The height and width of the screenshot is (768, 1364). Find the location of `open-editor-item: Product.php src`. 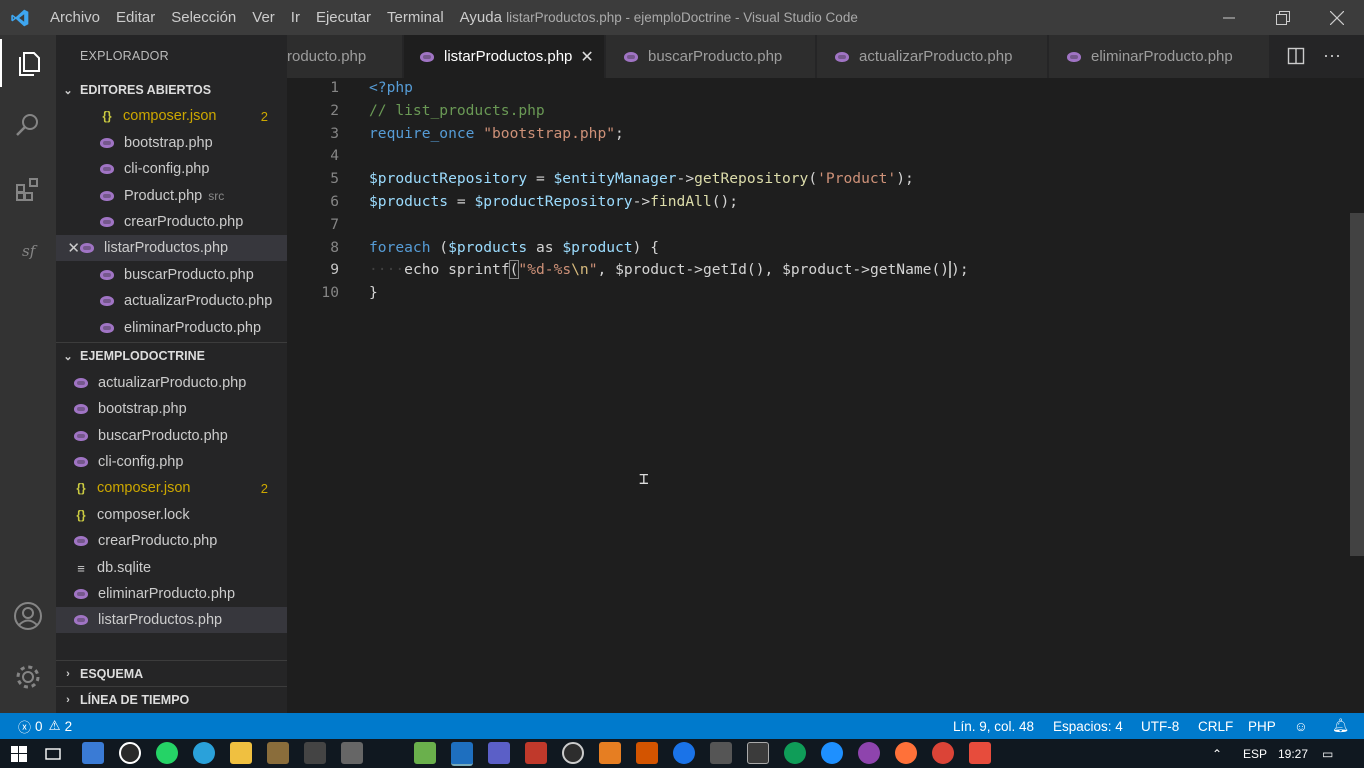

open-editor-item: Product.php src is located at coordinates (171, 196).